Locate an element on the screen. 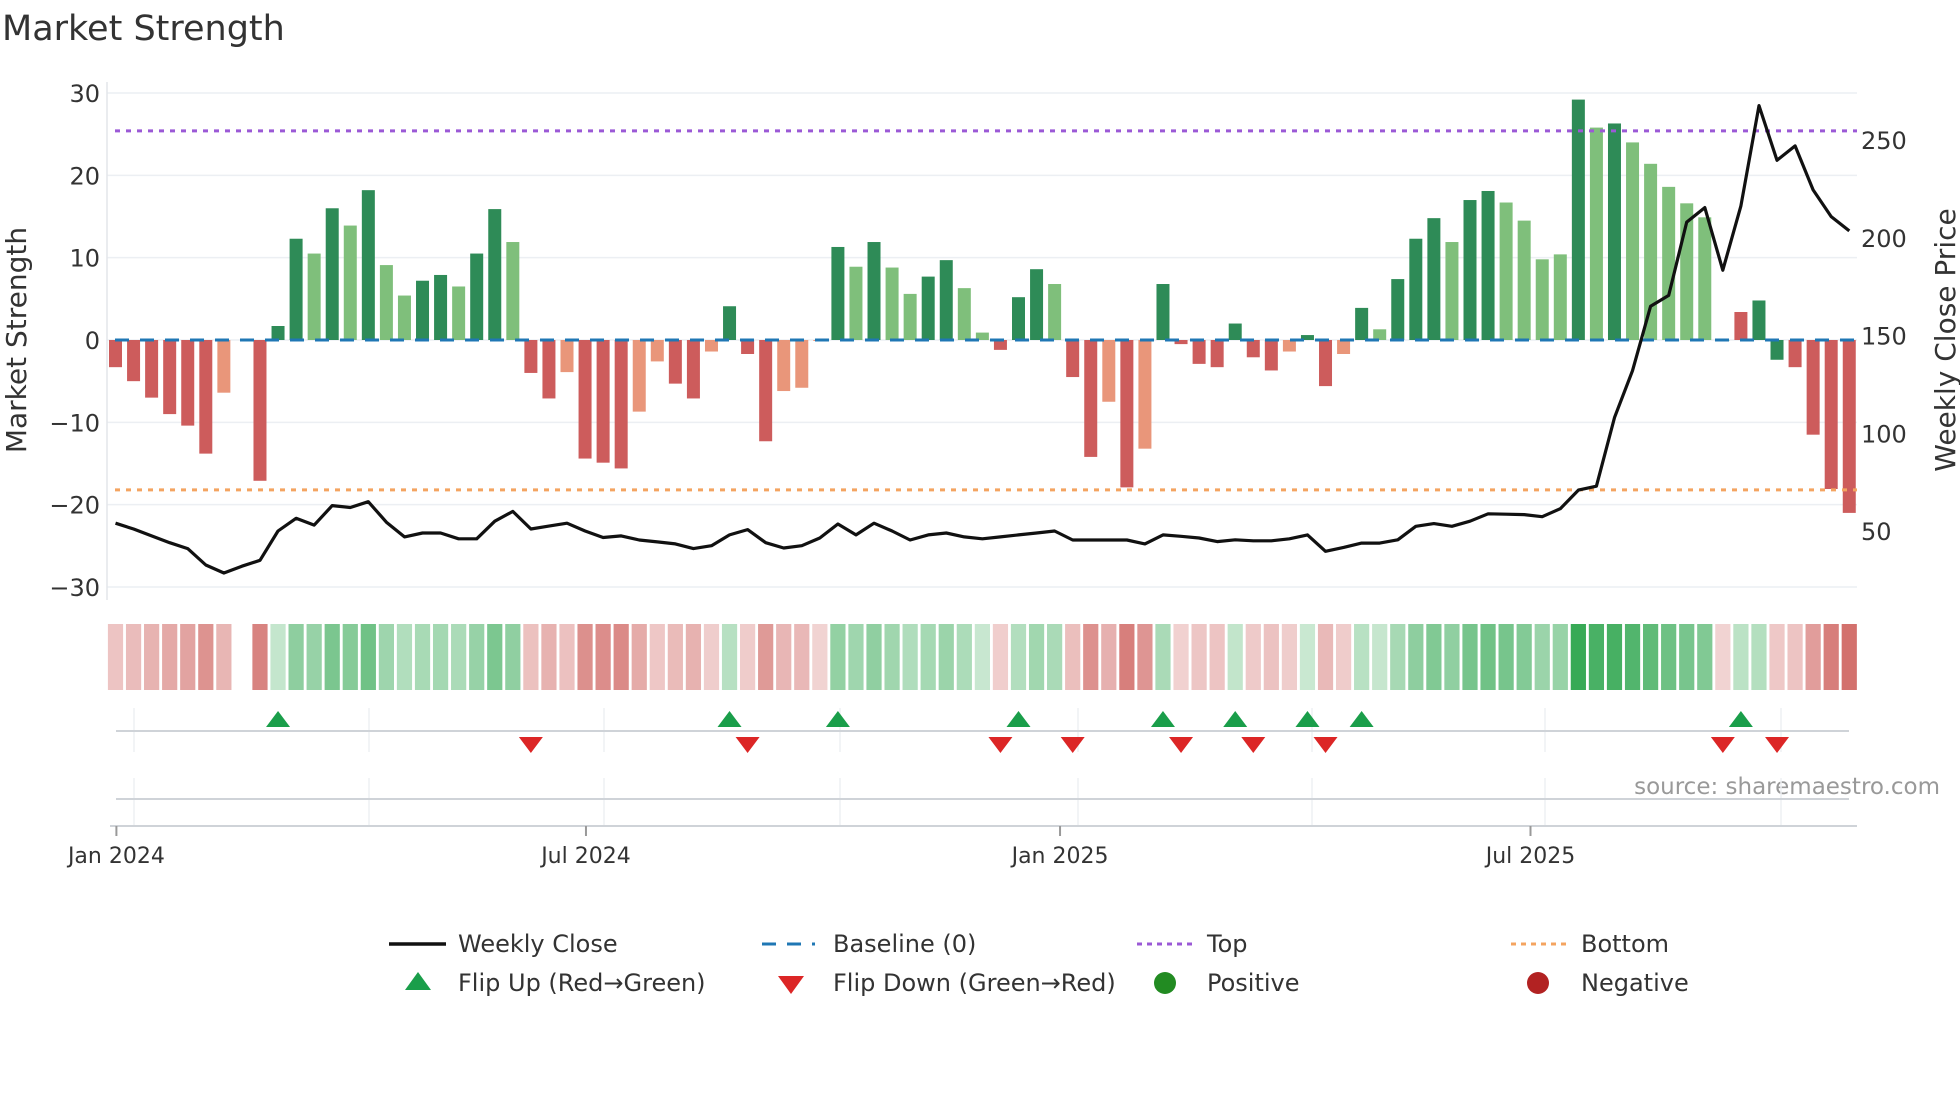  x-tick-label: Jul 2024 is located at coordinates (585, 856).